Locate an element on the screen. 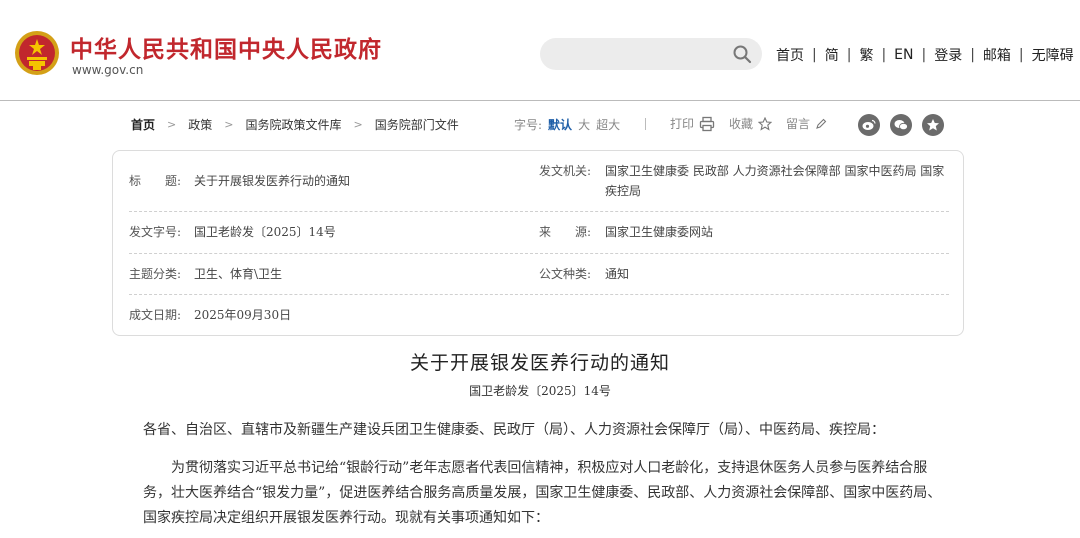 This screenshot has height=538, width=1080. top-nav: 首页 | 简 | 繁 | EN | 登录 | 邮箱 | 无障碍 is located at coordinates (925, 55).